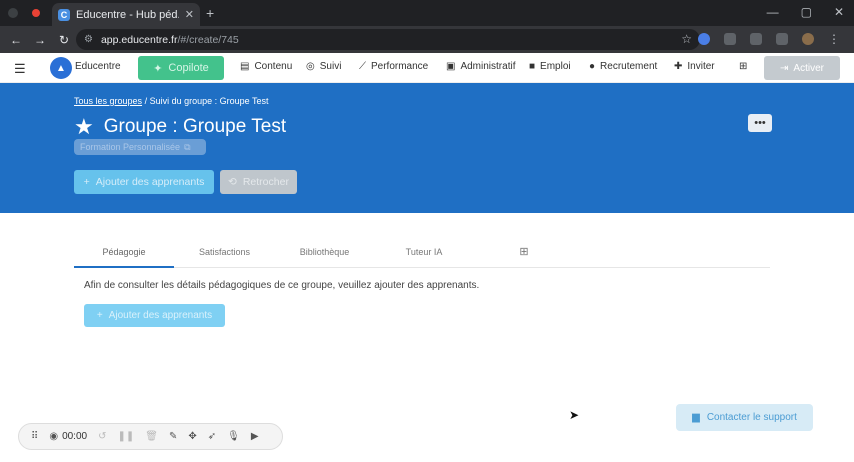 This screenshot has width=854, height=462. Describe the element at coordinates (98, 66) in the screenshot. I see `brand-name: Educentre` at that location.